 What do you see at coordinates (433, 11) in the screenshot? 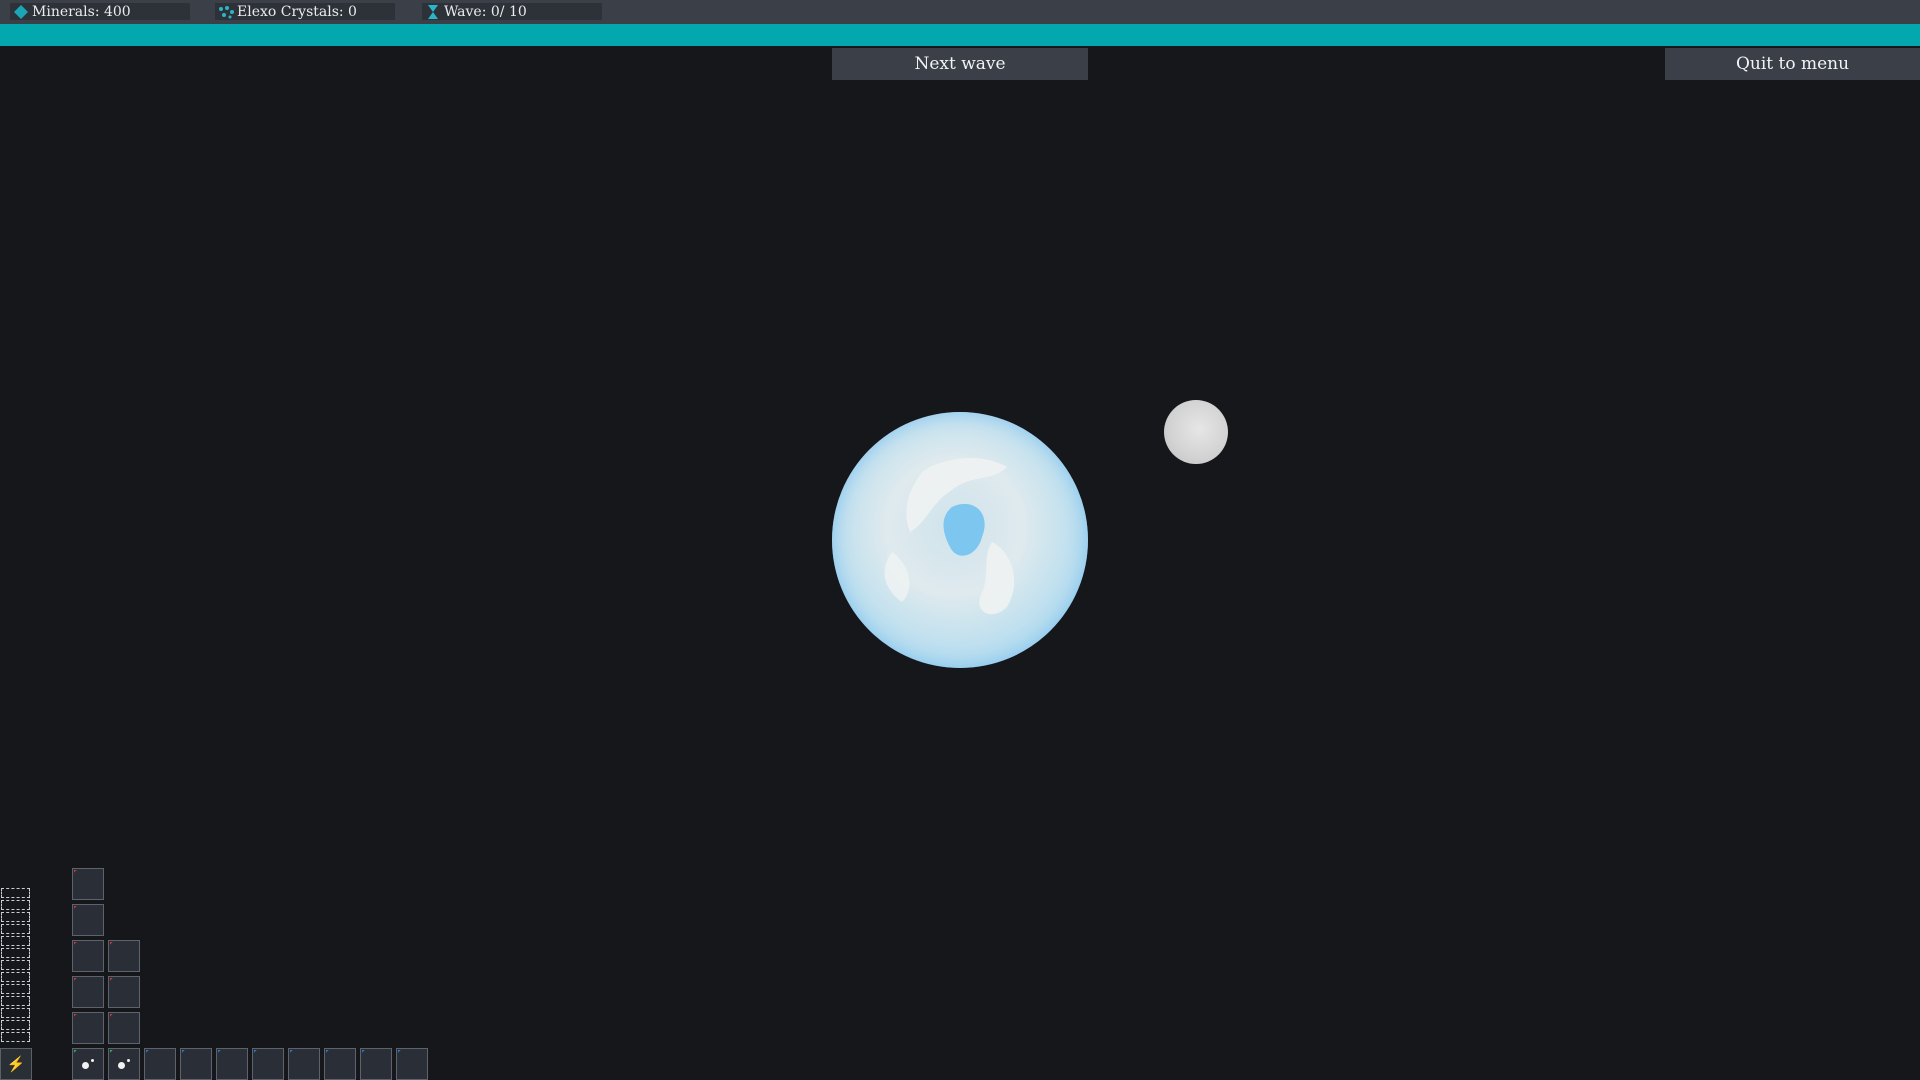
I see `hourglass-icon` at bounding box center [433, 11].